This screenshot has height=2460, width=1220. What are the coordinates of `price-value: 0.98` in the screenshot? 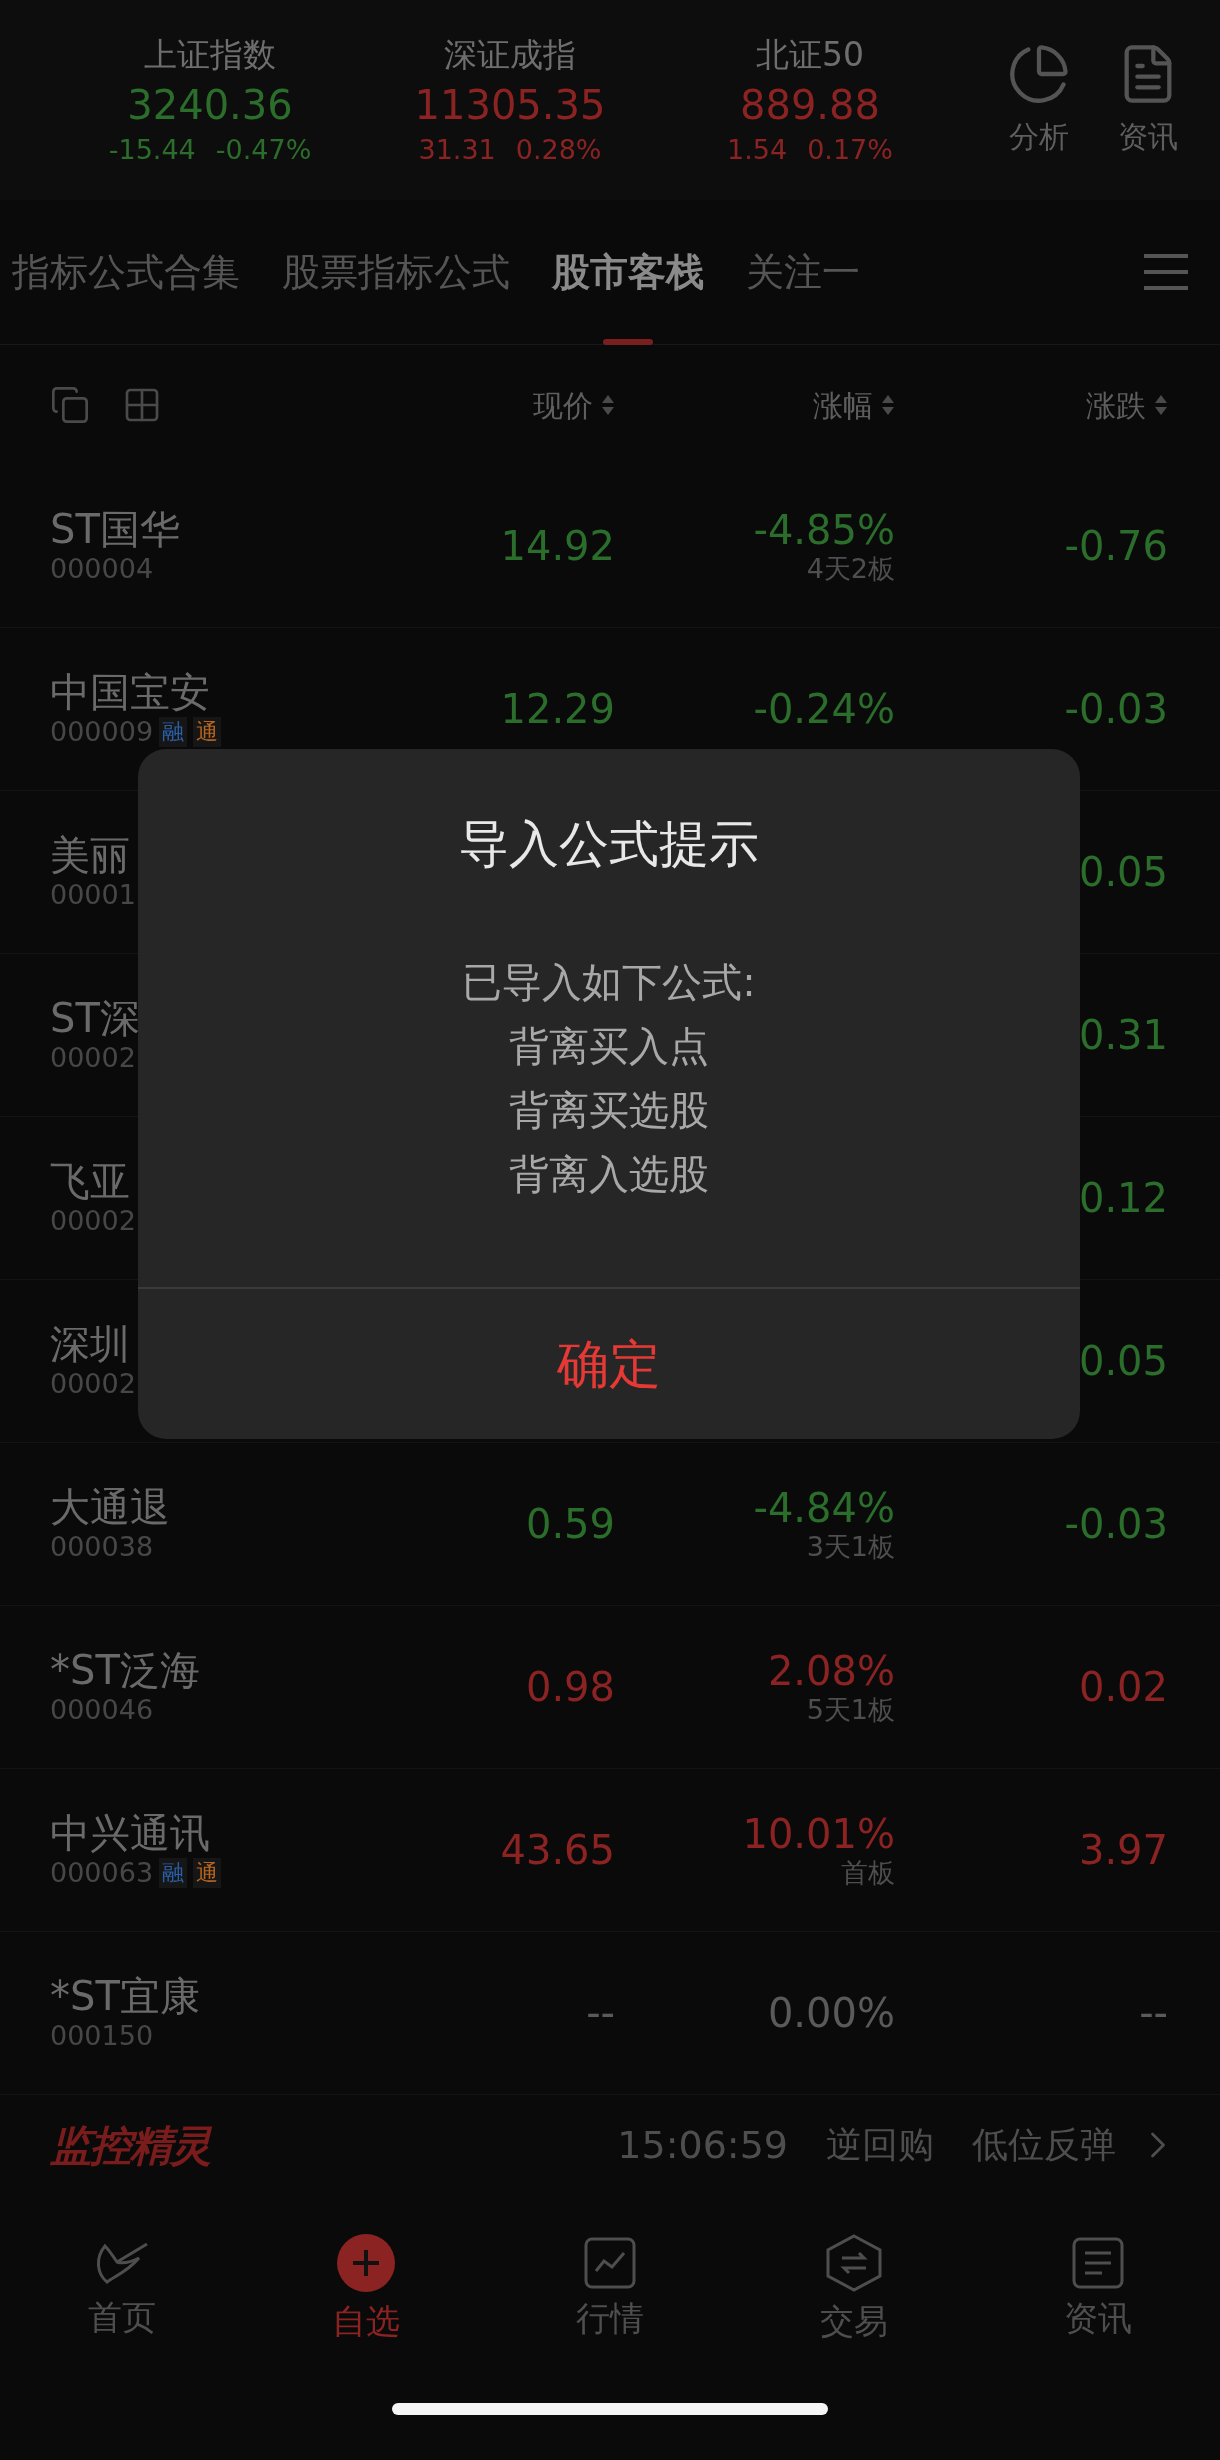 It's located at (570, 1687).